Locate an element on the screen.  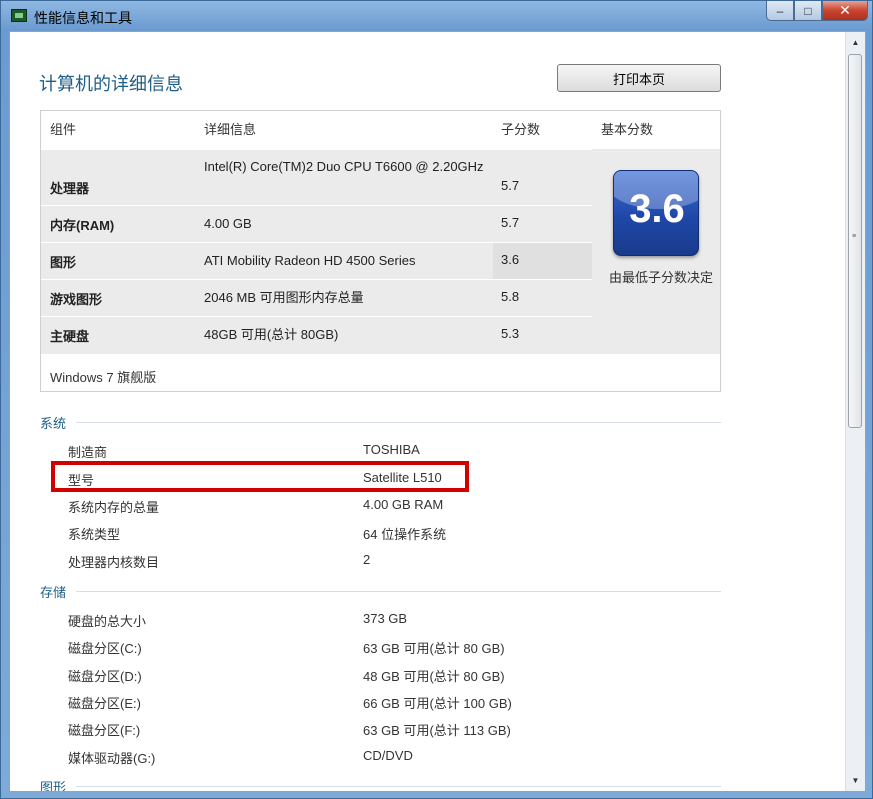
grip-icon: ≡ is located at coordinates (854, 236).